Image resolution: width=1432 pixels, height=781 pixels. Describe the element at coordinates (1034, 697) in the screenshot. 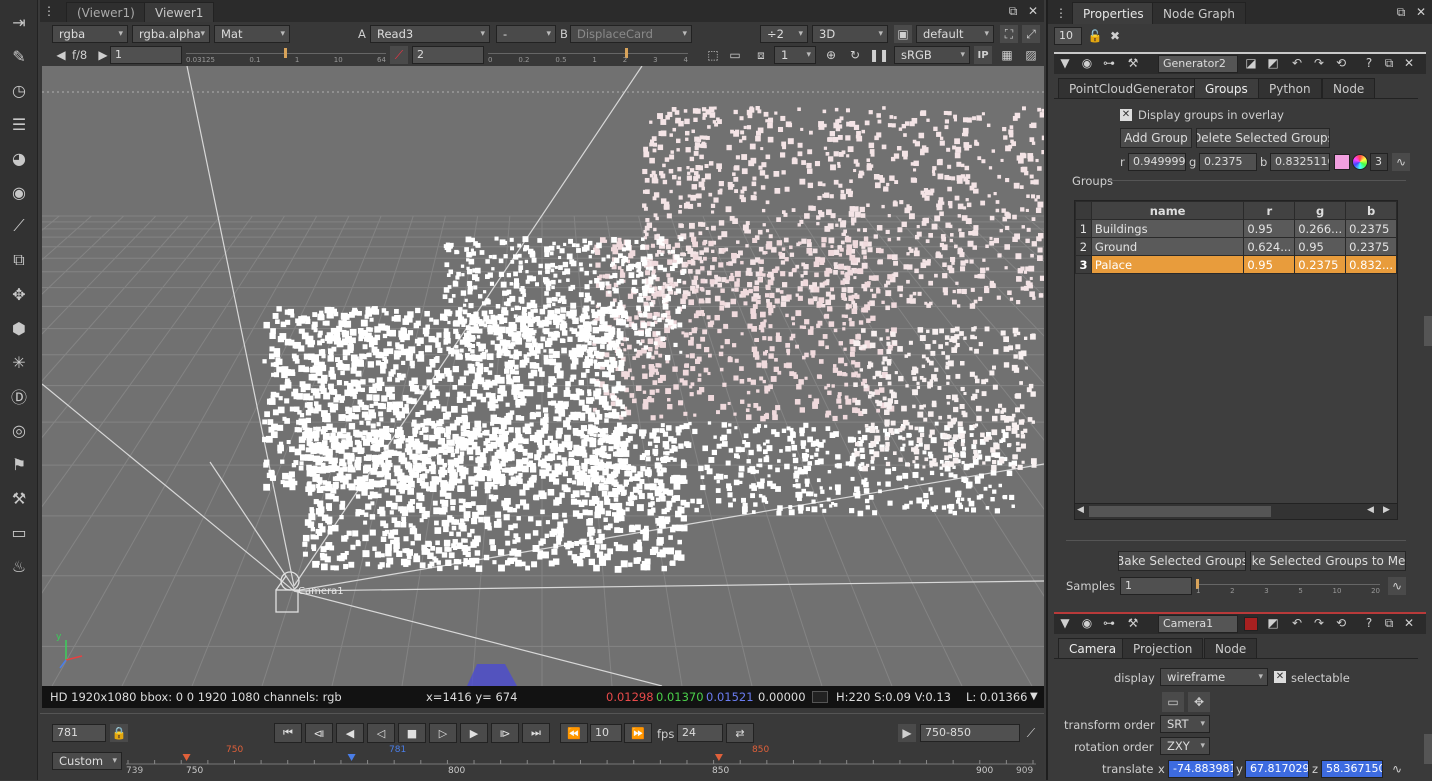

I see `info-menu-icon: ▼` at that location.